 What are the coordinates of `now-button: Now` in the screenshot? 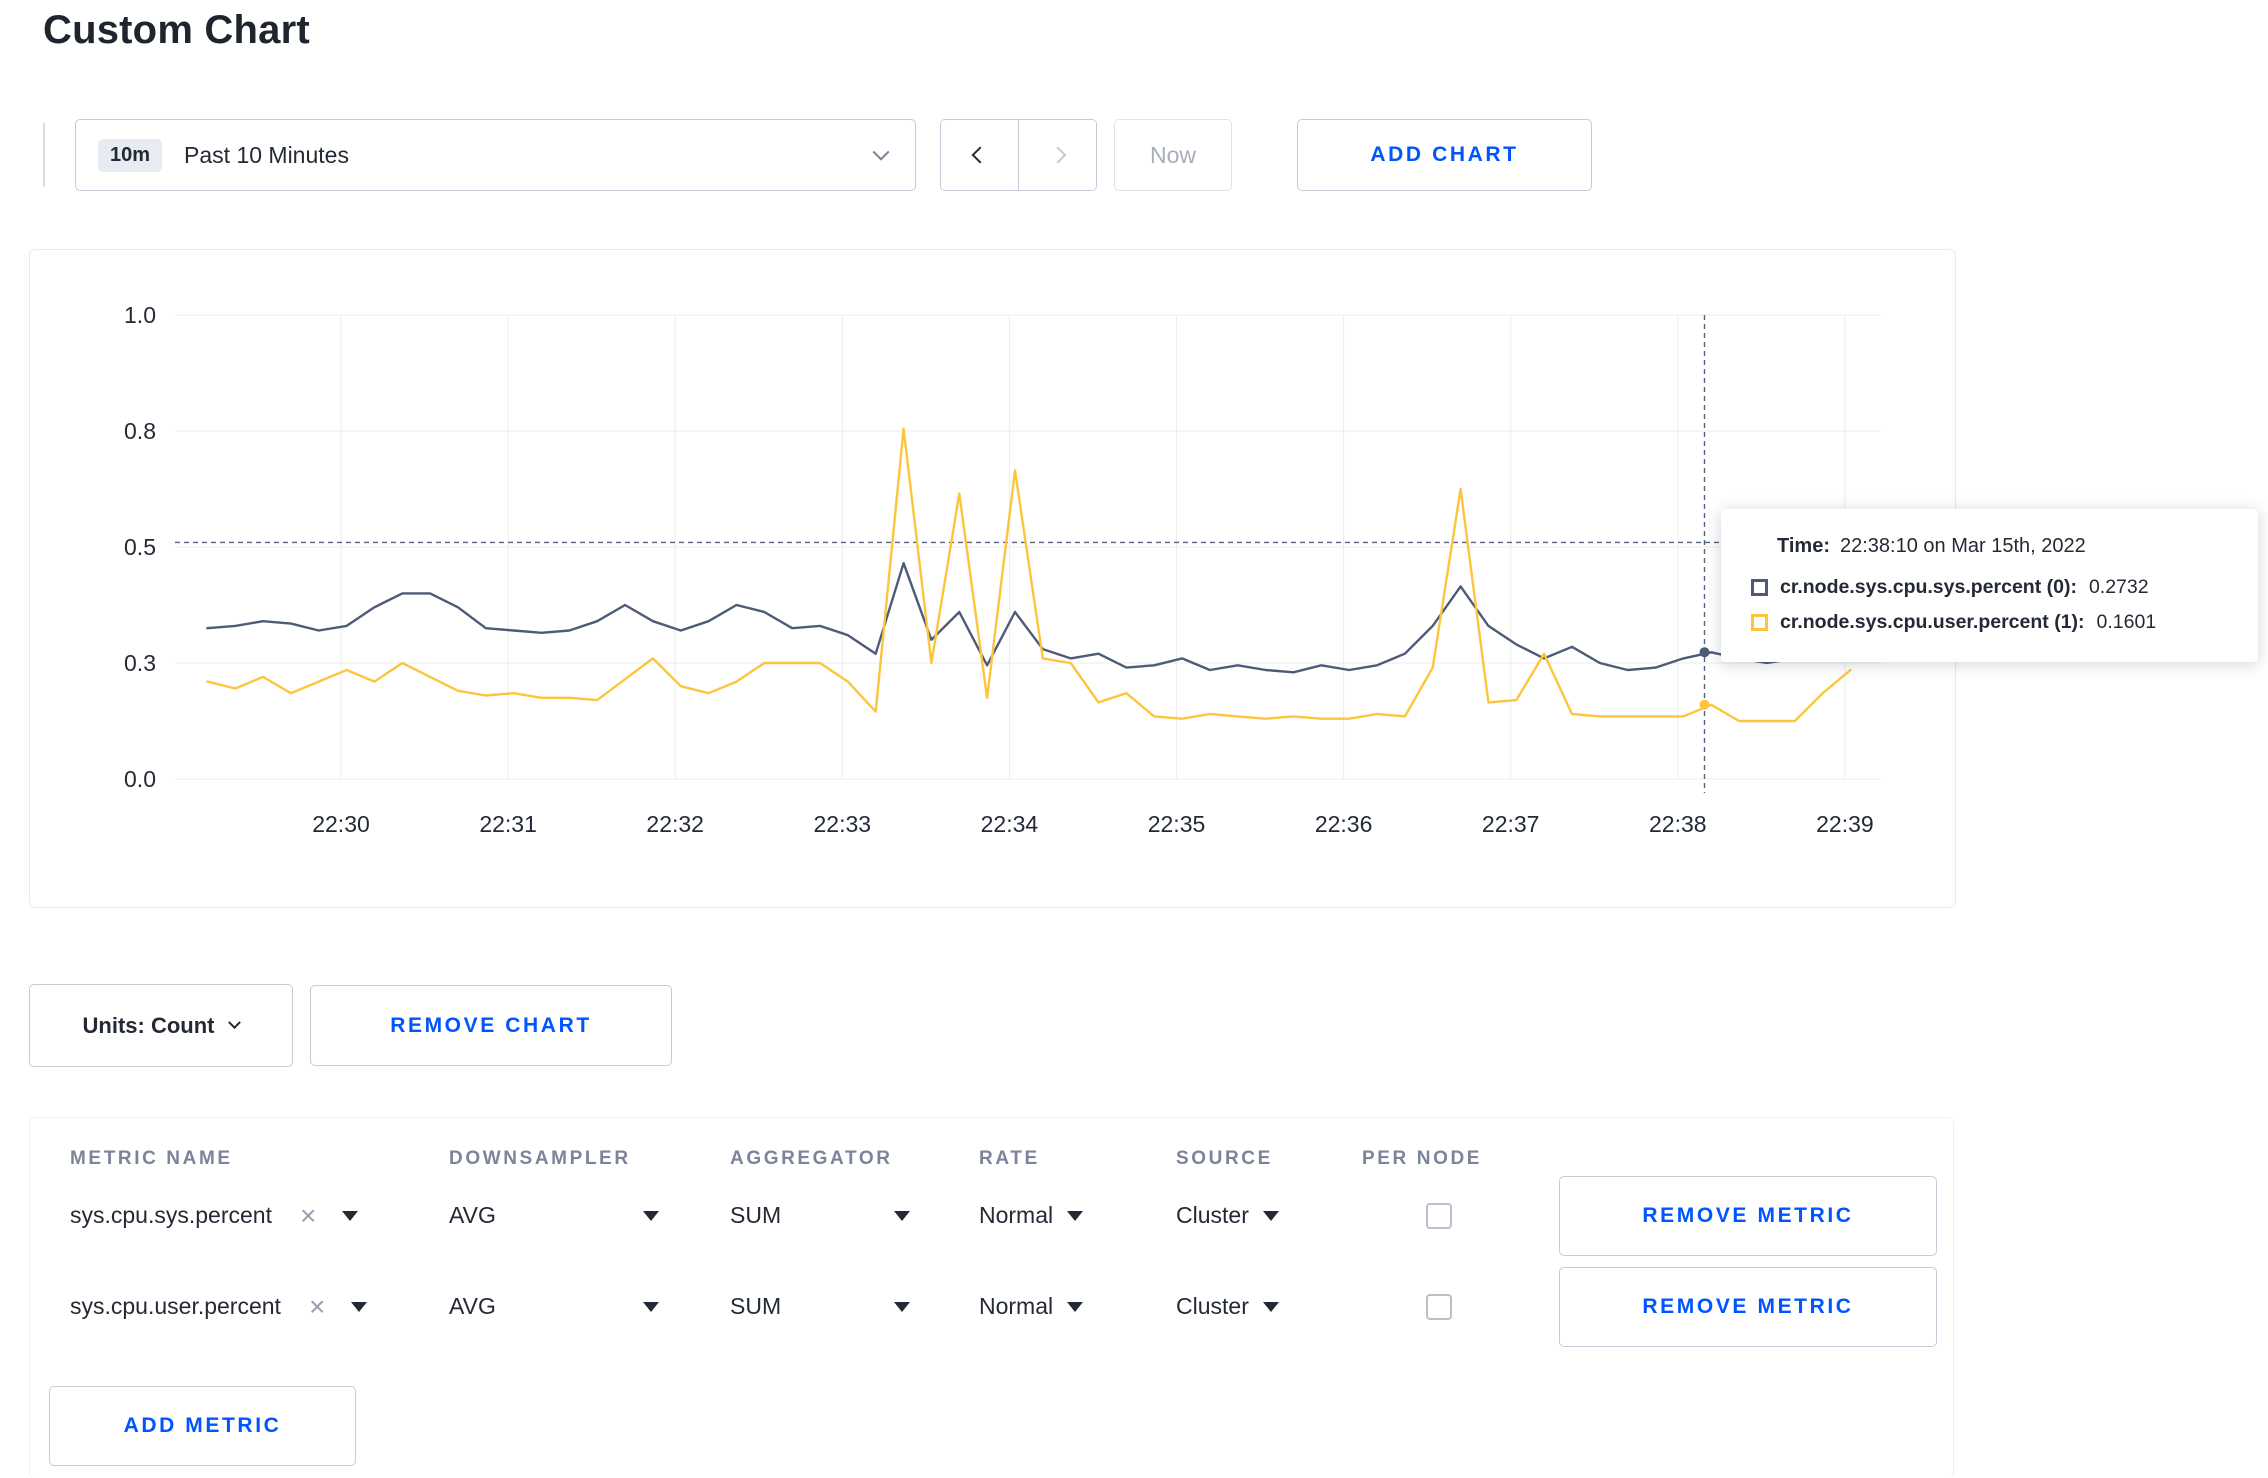 It's located at (1173, 155).